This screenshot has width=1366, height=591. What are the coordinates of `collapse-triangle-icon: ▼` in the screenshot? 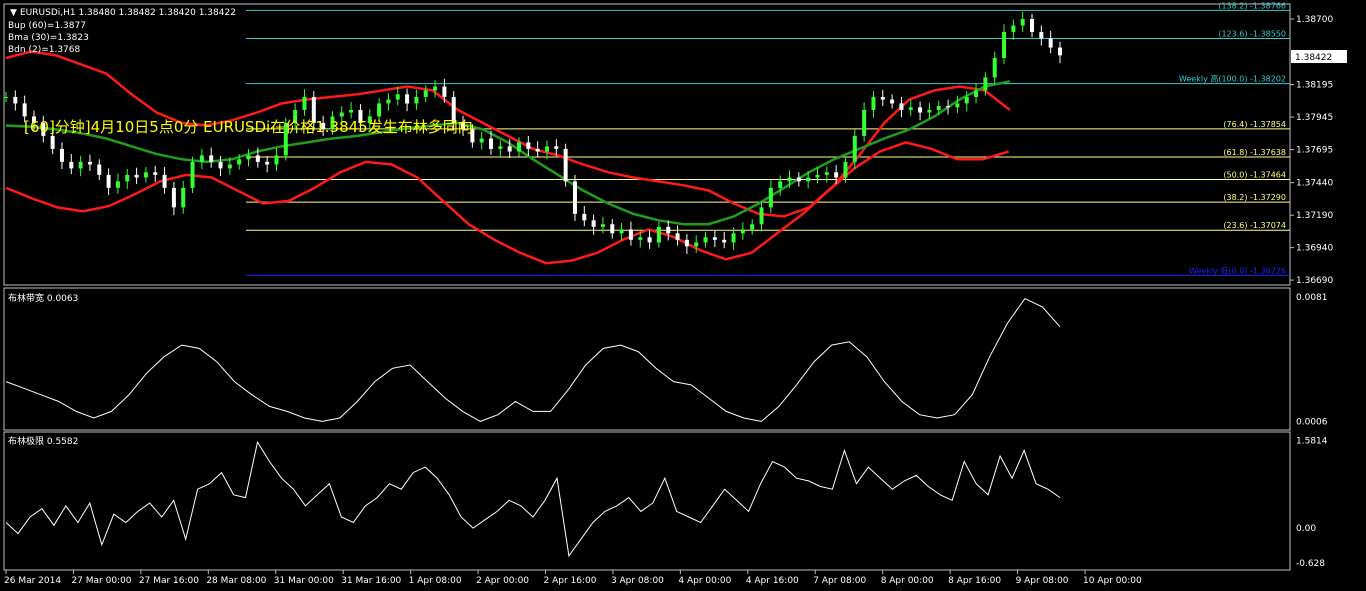 It's located at (13, 13).